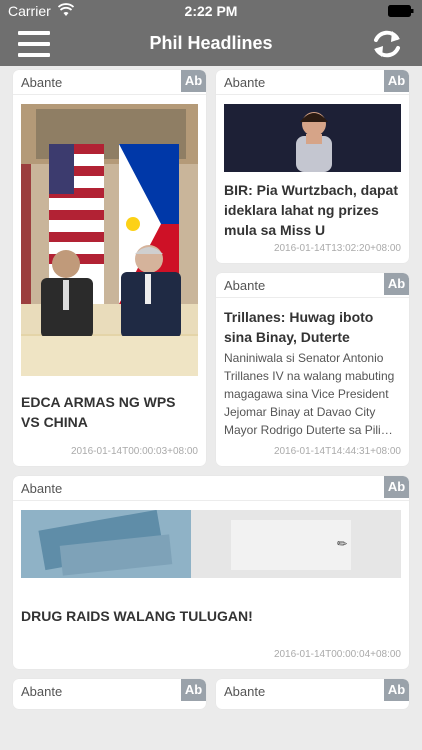 Image resolution: width=422 pixels, height=750 pixels. I want to click on news-image: ✎, so click(211, 544).